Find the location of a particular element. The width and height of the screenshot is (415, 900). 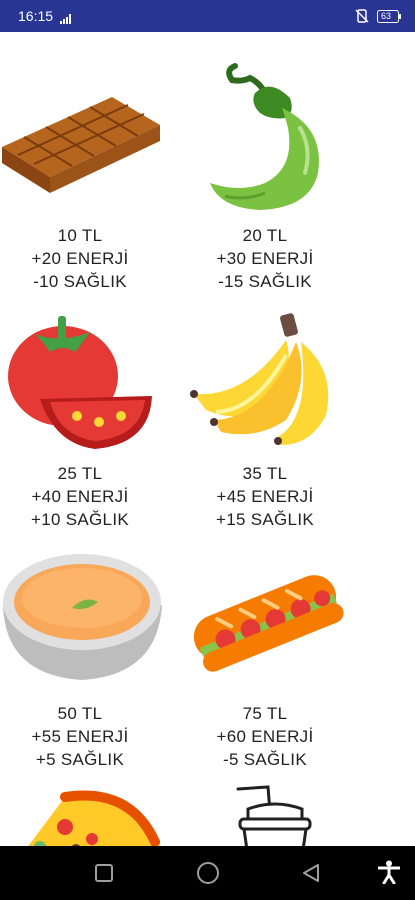

status-time: 16:15 is located at coordinates (36, 16).